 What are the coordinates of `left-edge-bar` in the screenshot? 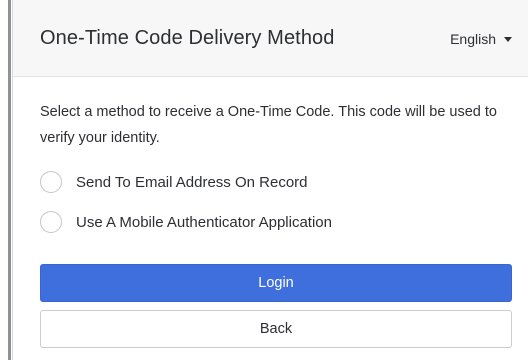 It's located at (6, 180).